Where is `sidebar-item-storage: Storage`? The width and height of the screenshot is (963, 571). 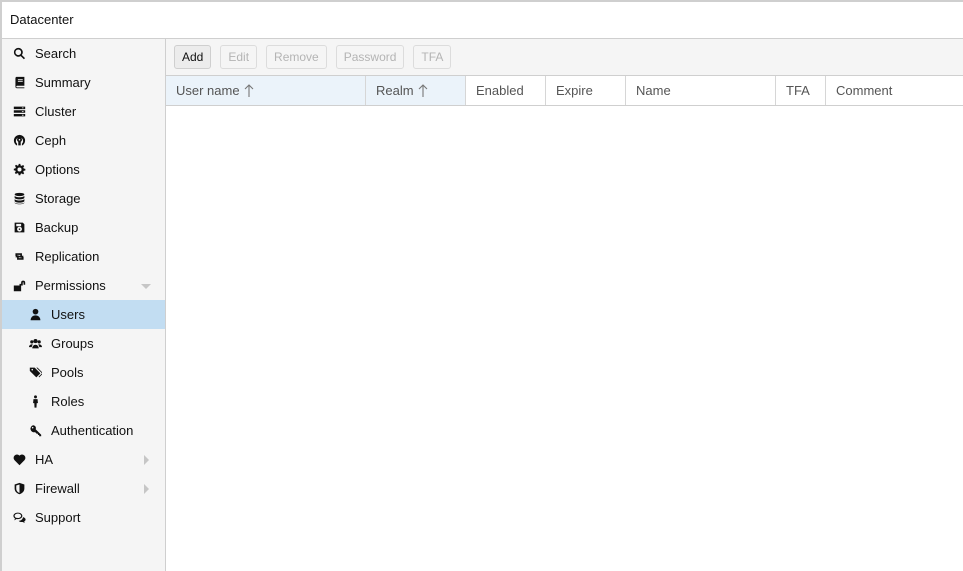
sidebar-item-storage: Storage is located at coordinates (83, 198).